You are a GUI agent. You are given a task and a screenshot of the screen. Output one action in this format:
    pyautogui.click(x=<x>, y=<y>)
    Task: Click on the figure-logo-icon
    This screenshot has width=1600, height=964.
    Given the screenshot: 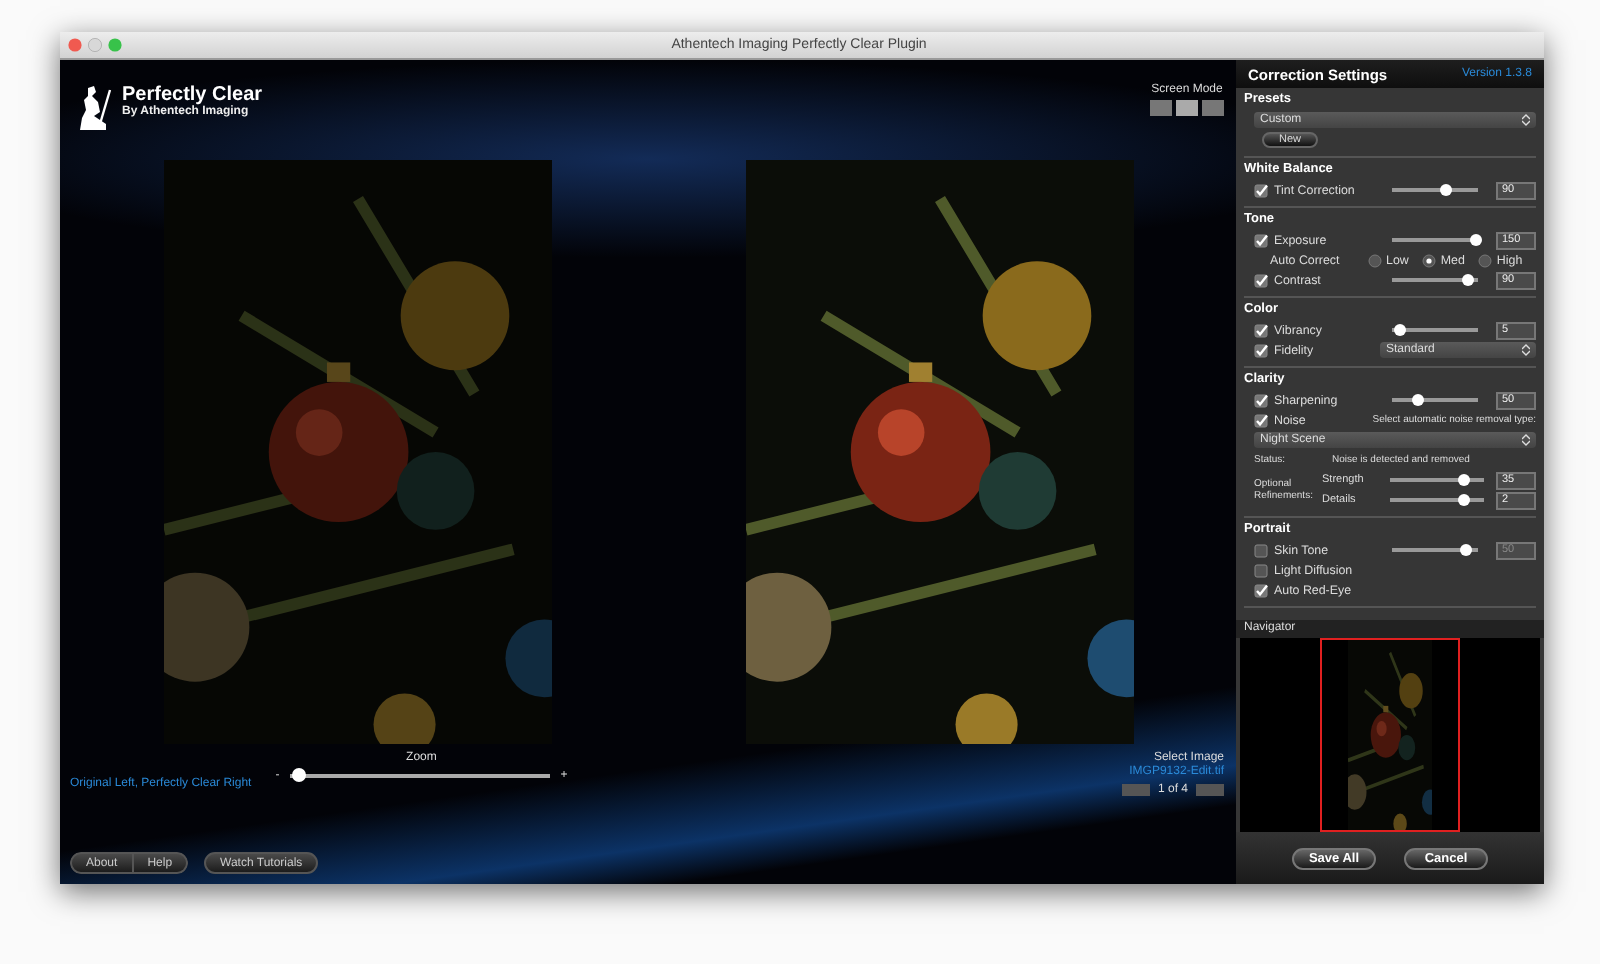 What is the action you would take?
    pyautogui.click(x=96, y=108)
    